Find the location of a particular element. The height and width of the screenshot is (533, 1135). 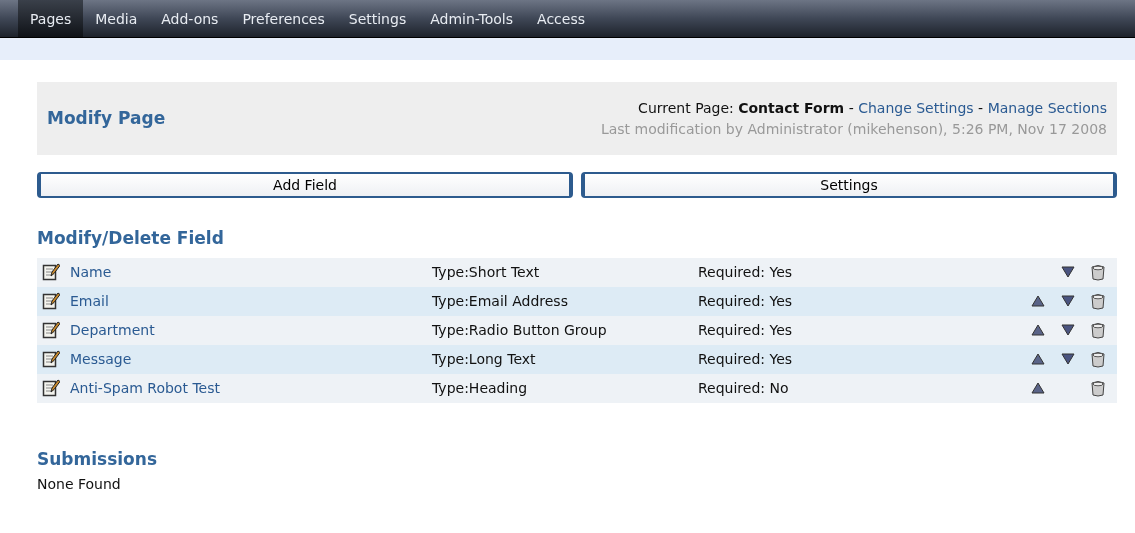

menu-tab: Settings is located at coordinates (377, 18).